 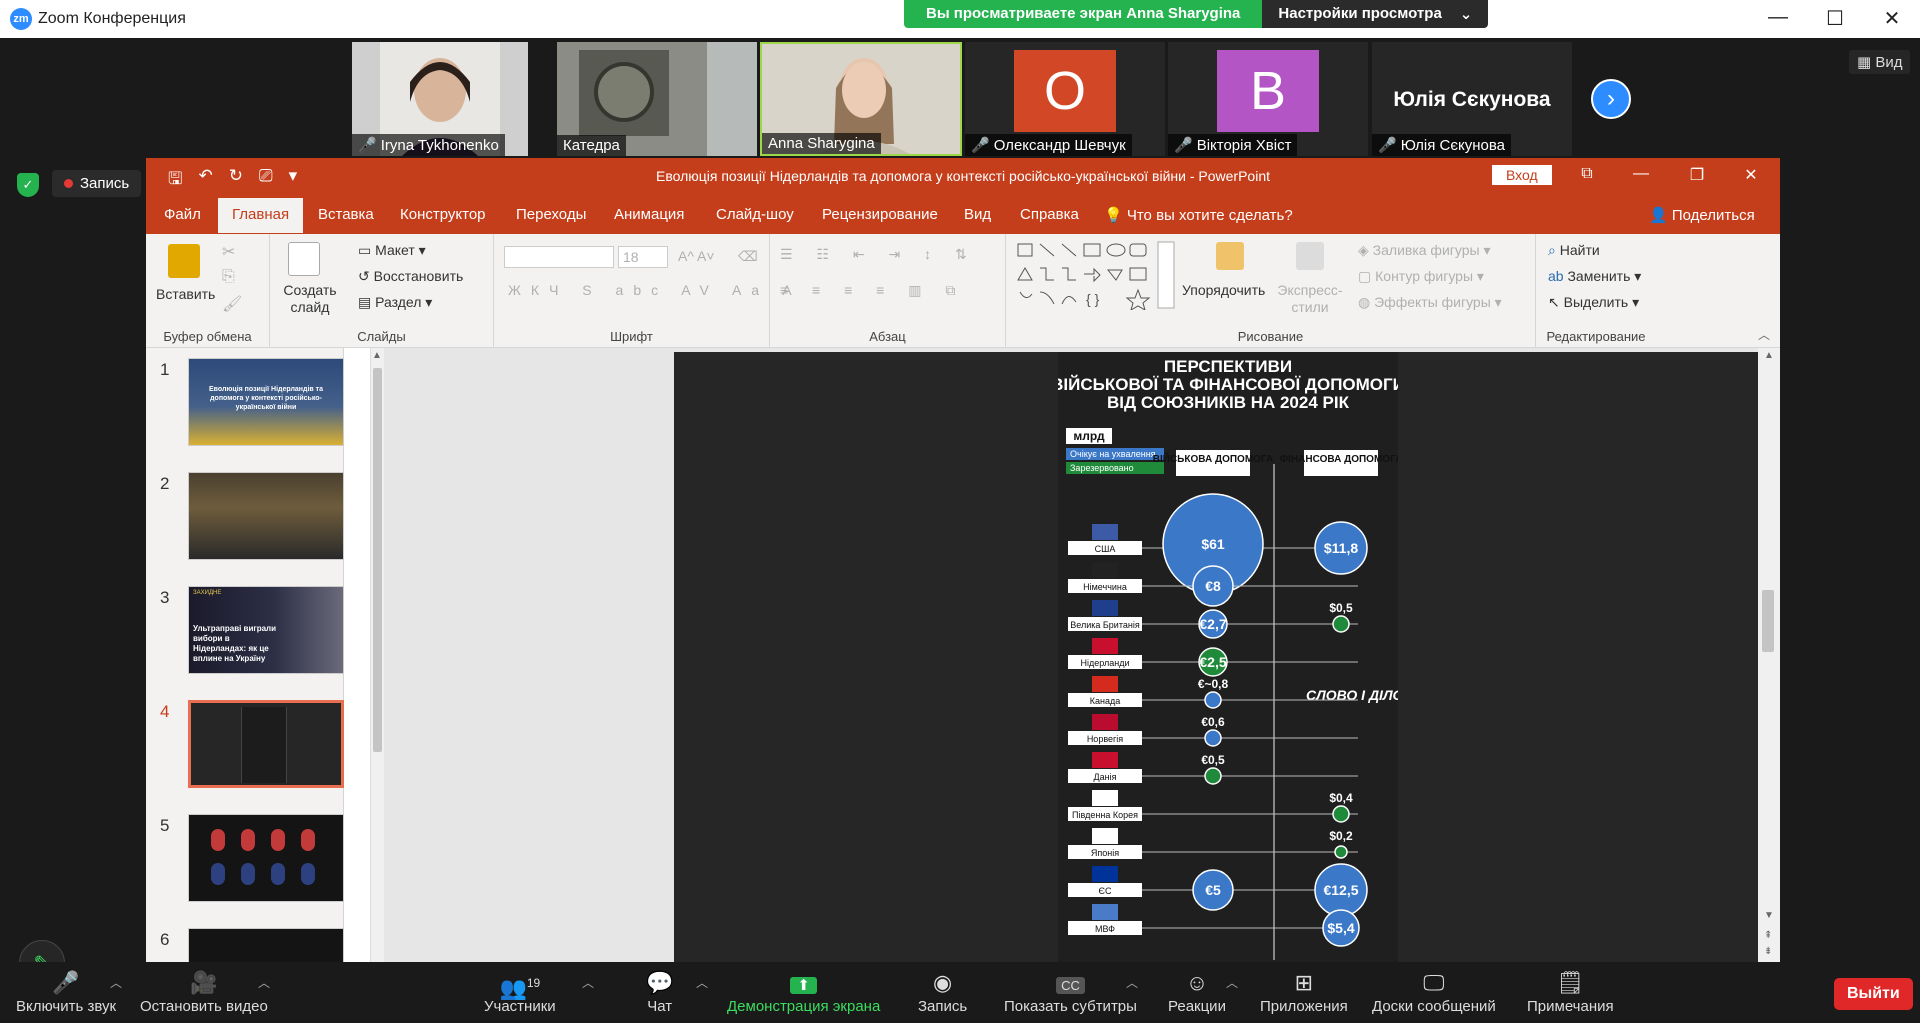 What do you see at coordinates (1198, 215) in the screenshot?
I see `tell-me-search: 💡 Что вы хотите сделать?` at bounding box center [1198, 215].